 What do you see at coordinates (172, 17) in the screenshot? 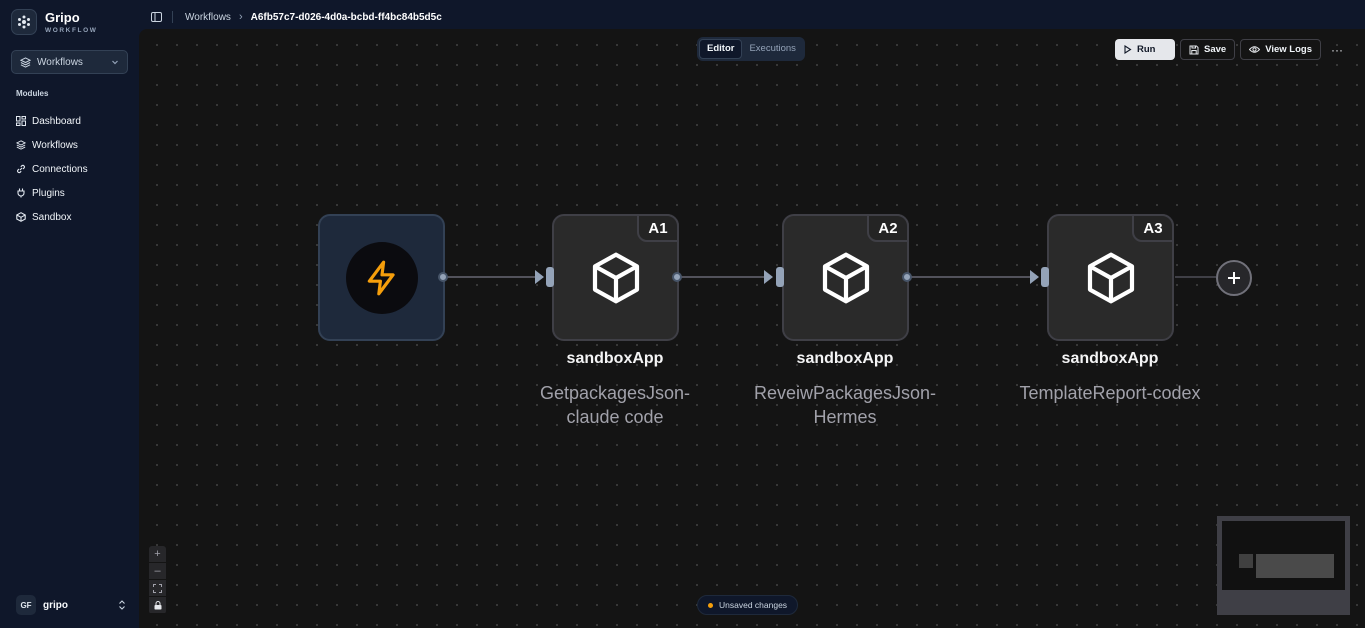
I see `divider` at bounding box center [172, 17].